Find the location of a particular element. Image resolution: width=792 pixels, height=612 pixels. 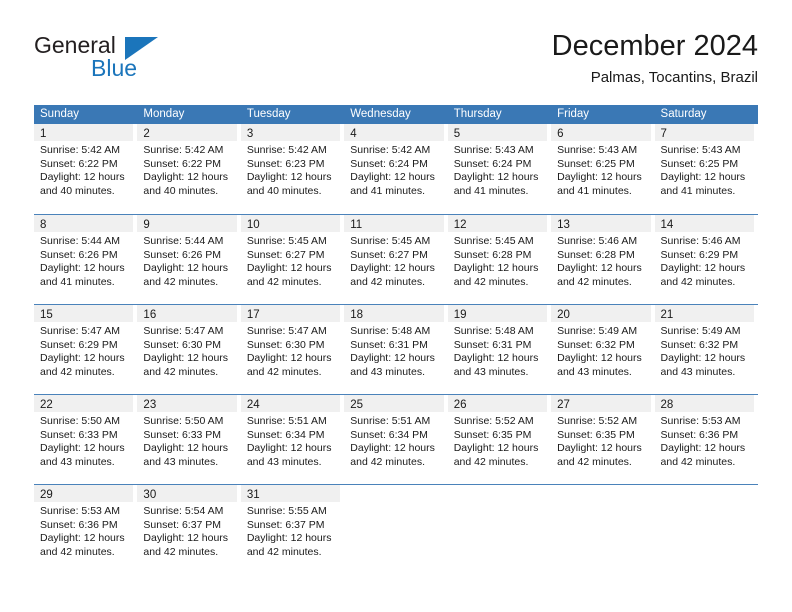

daylight-text-line2: and 40 minutes. is located at coordinates (77, 190).